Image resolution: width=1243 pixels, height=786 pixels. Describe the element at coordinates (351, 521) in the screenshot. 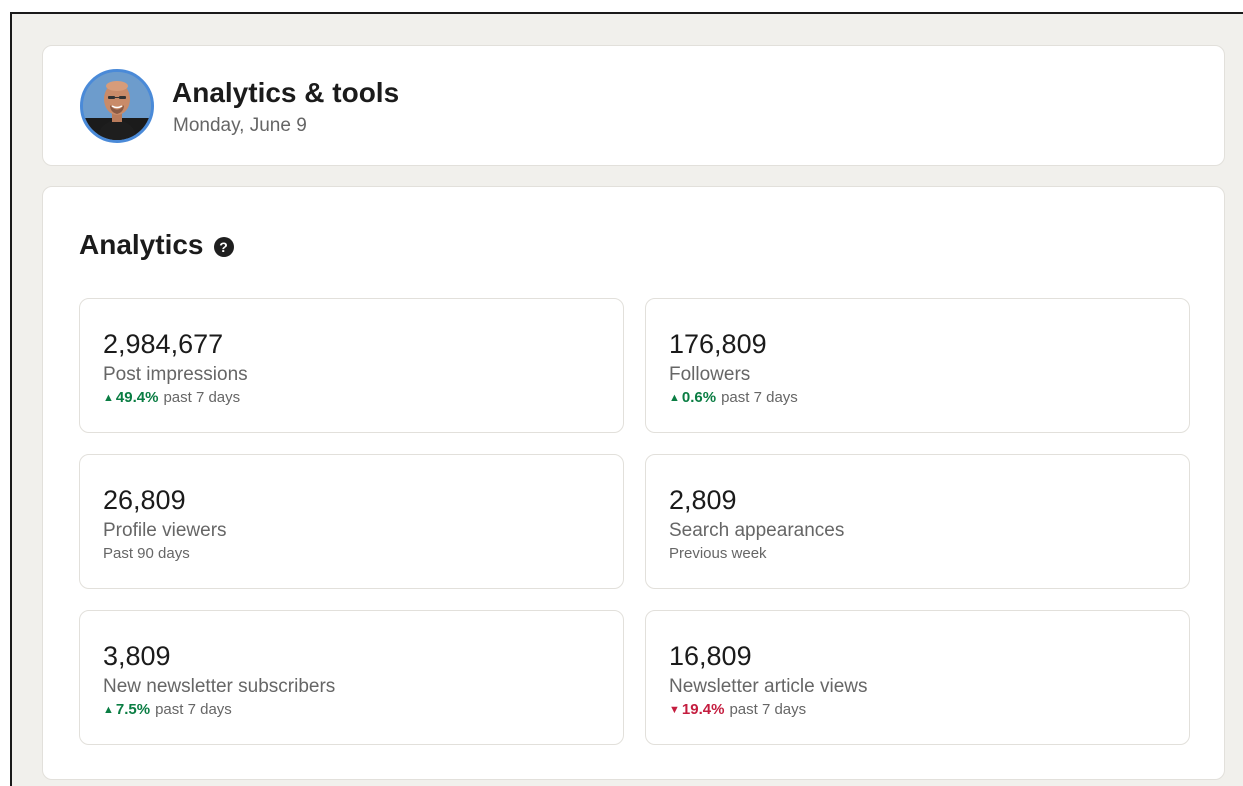

I see `tile-profile-viewers: 26,809 Profile viewers Past 90 days` at that location.